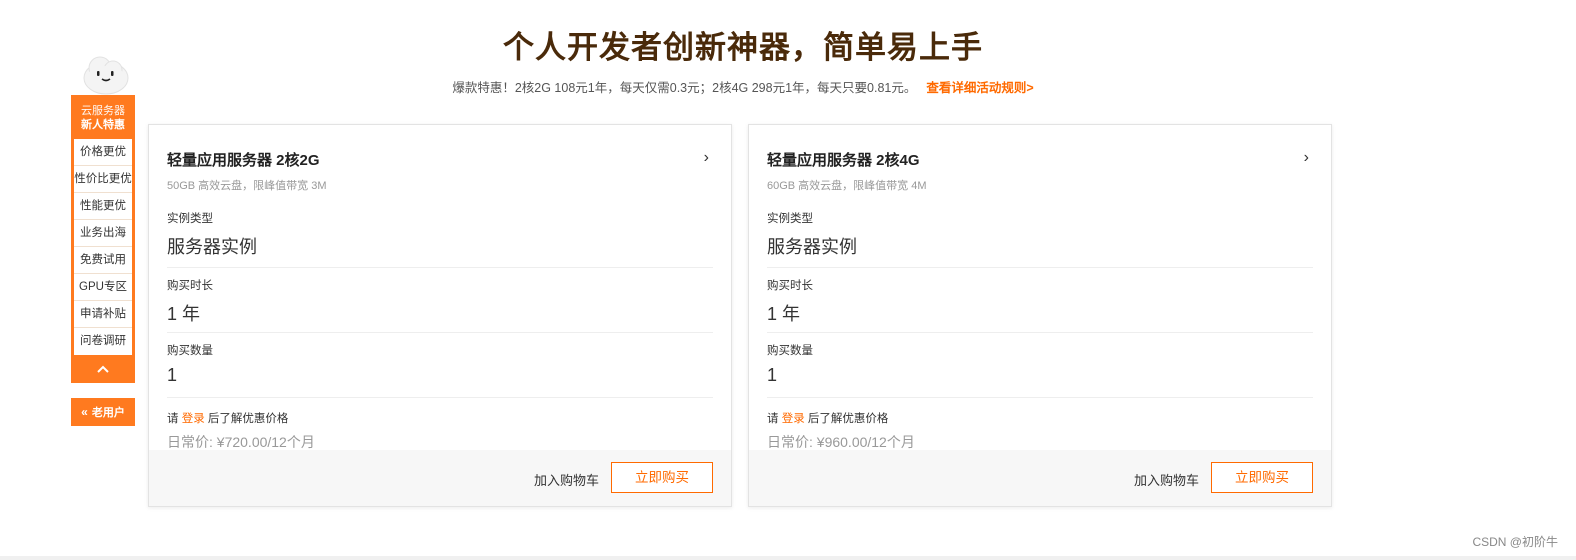  Describe the element at coordinates (103, 206) in the screenshot. I see `side-nav-item-performance: 性能更优` at that location.